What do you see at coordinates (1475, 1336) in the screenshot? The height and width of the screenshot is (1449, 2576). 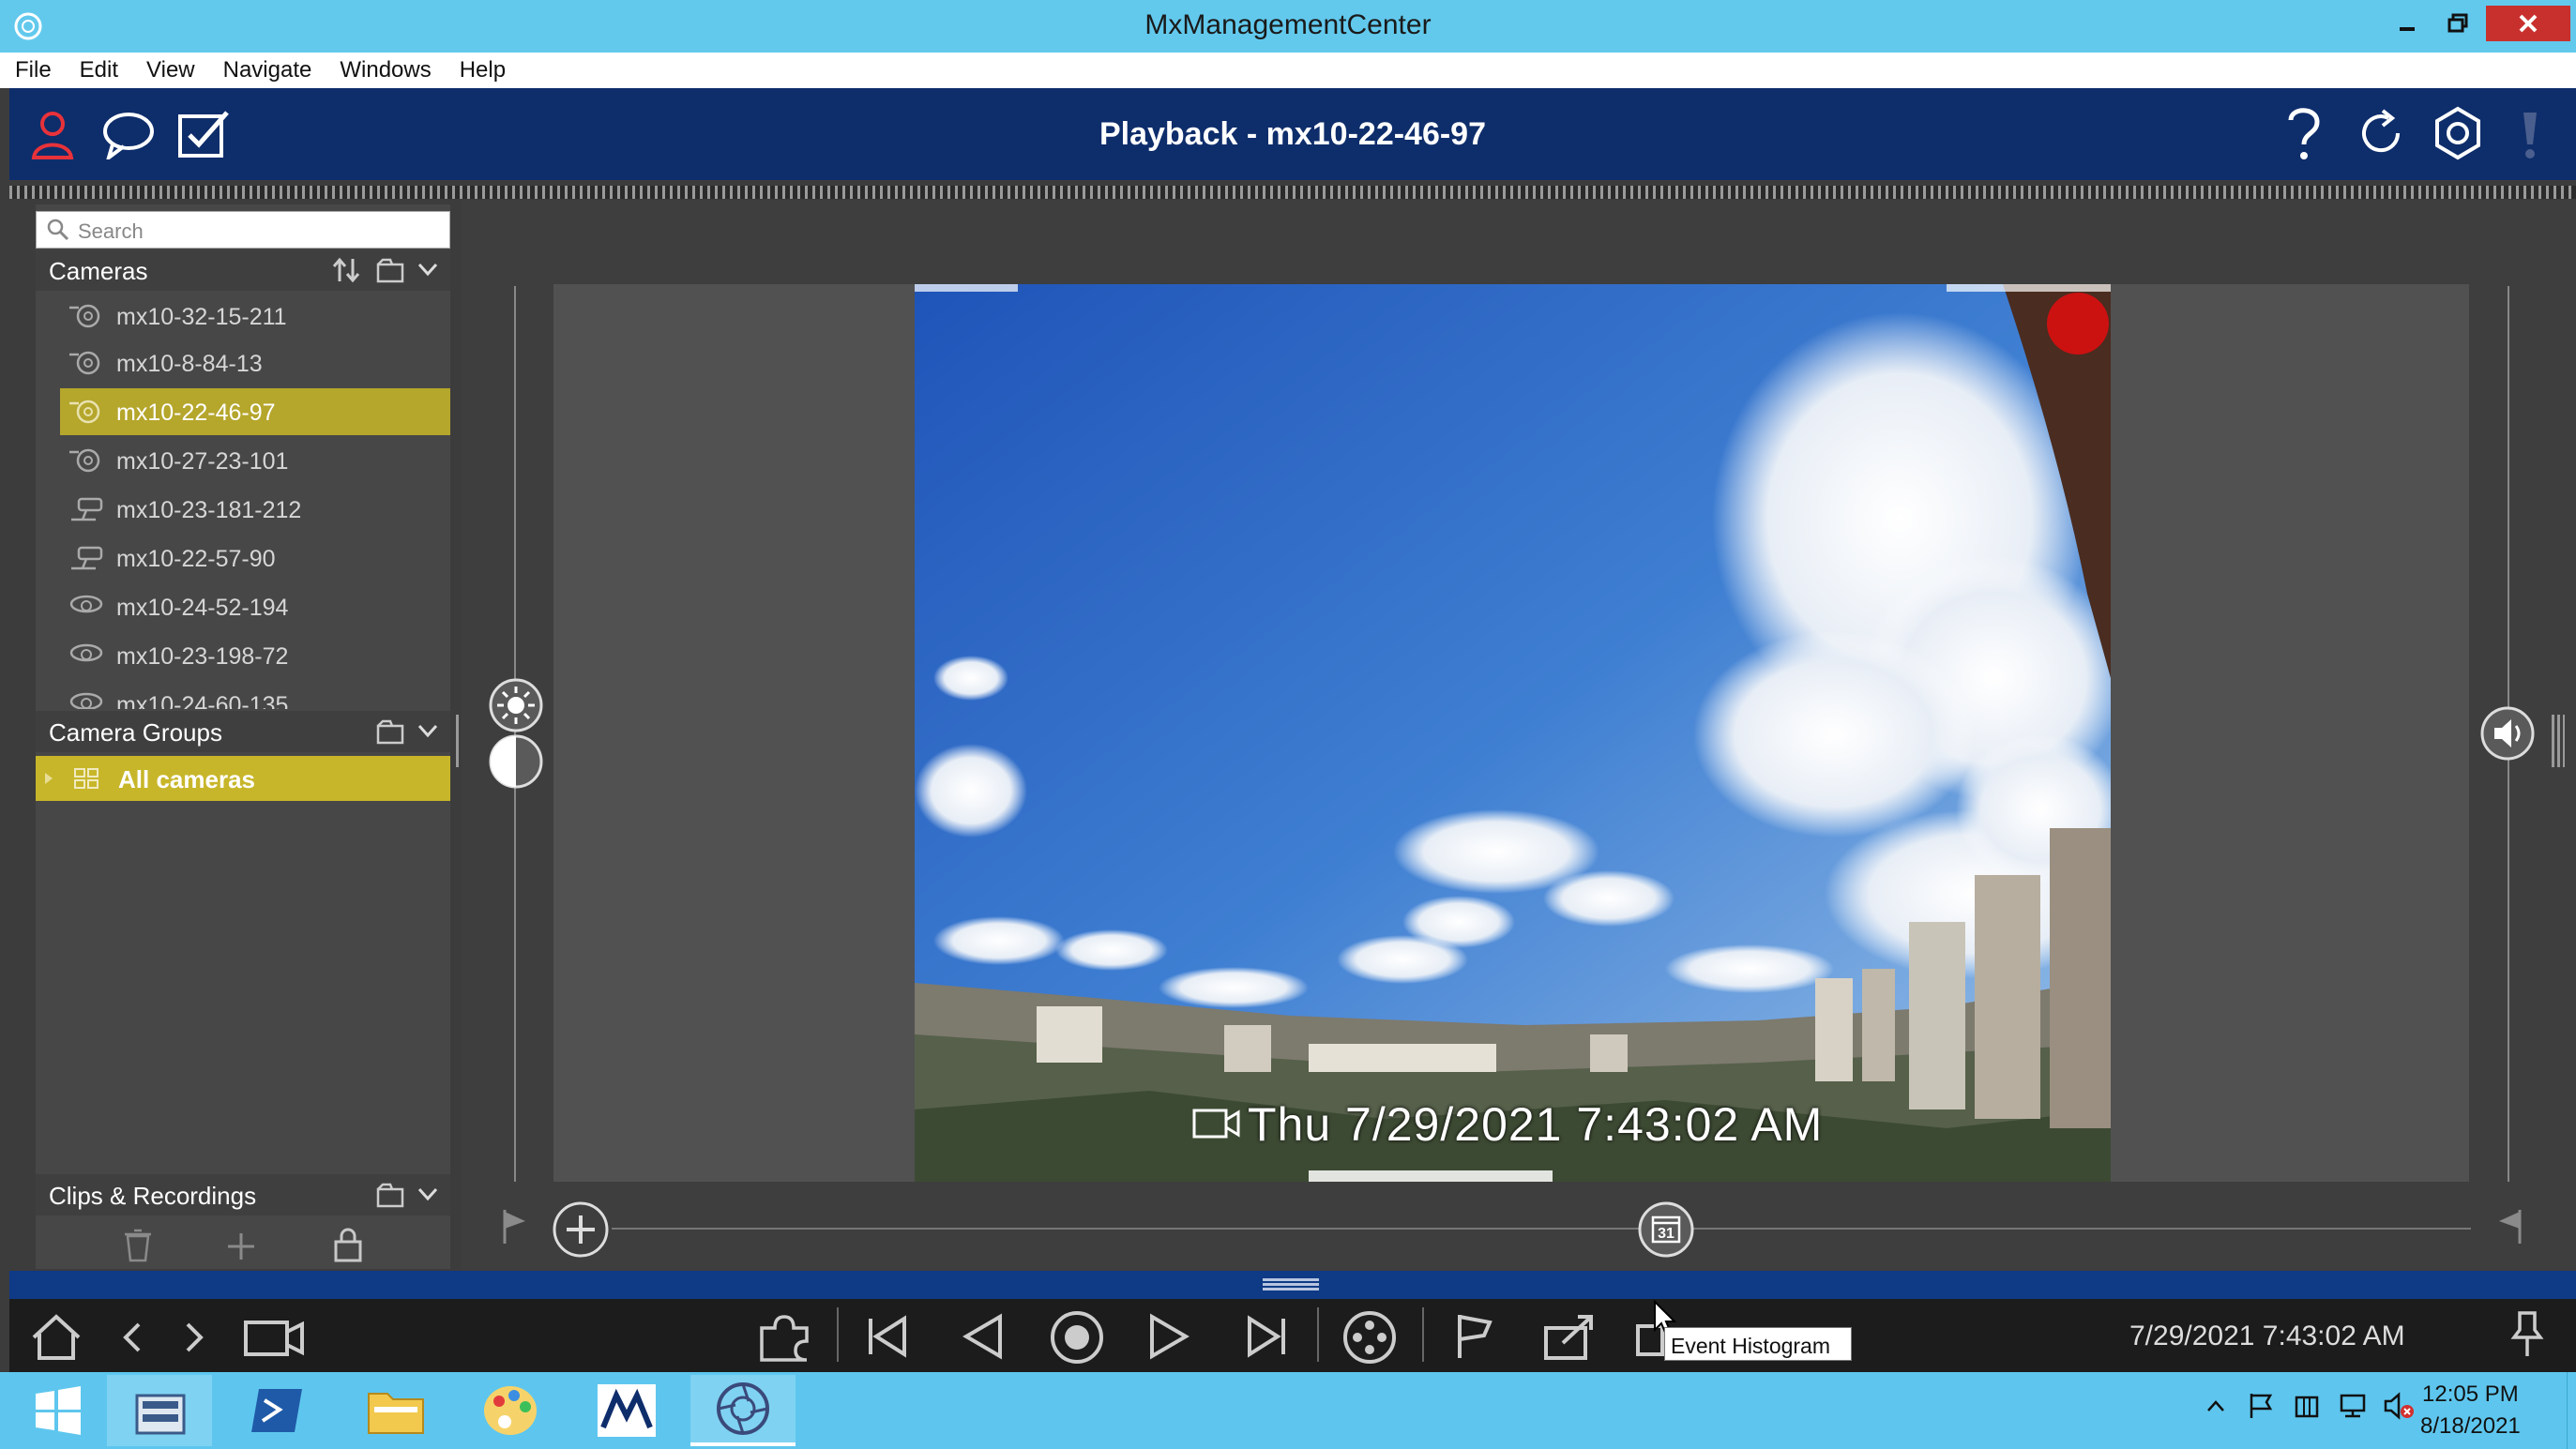 I see `bookmark-flag-icon` at bounding box center [1475, 1336].